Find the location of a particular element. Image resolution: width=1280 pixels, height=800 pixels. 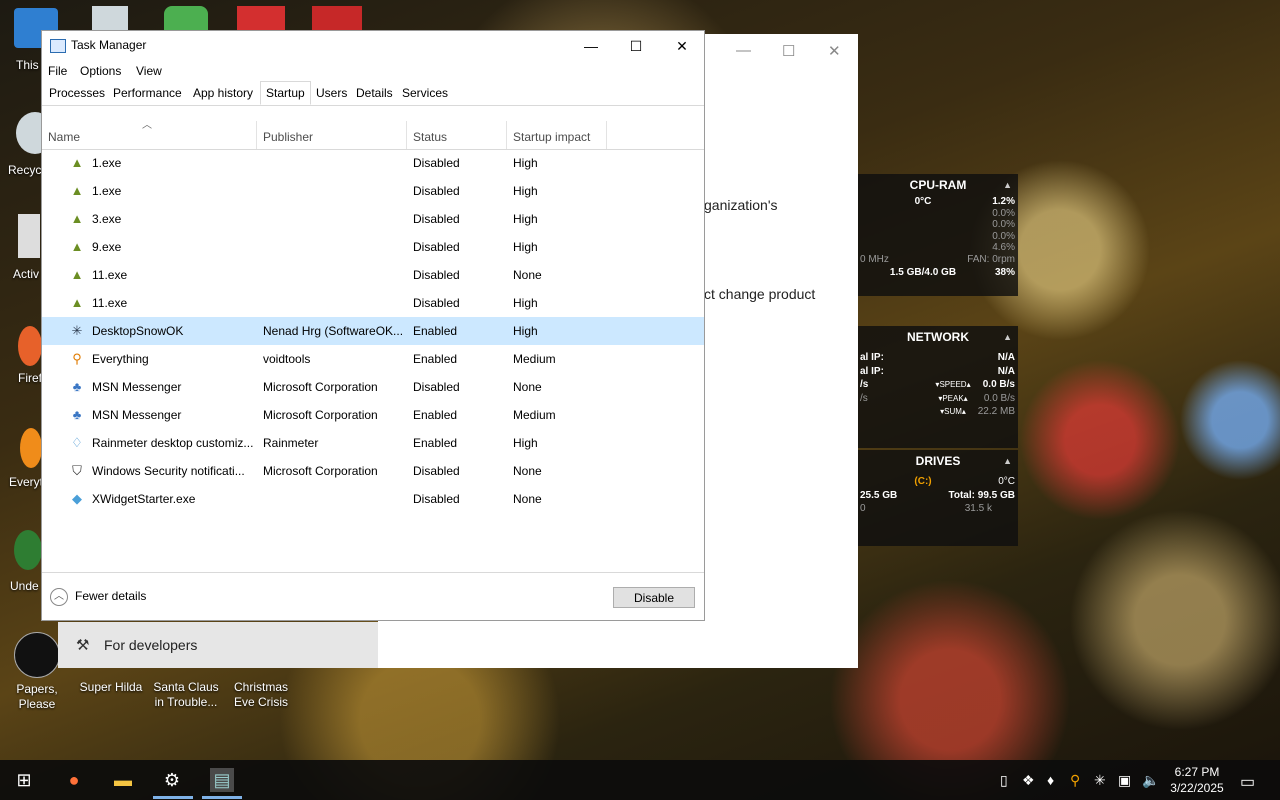

snowflake-icon: ✳ is located at coordinates (77, 330).